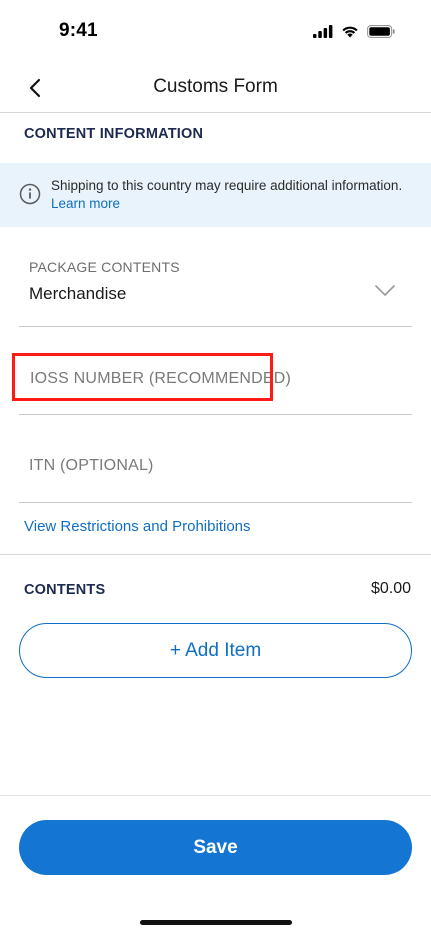 This screenshot has width=431, height=934. What do you see at coordinates (215, 31) in the screenshot?
I see `status-bar: 9:41` at bounding box center [215, 31].